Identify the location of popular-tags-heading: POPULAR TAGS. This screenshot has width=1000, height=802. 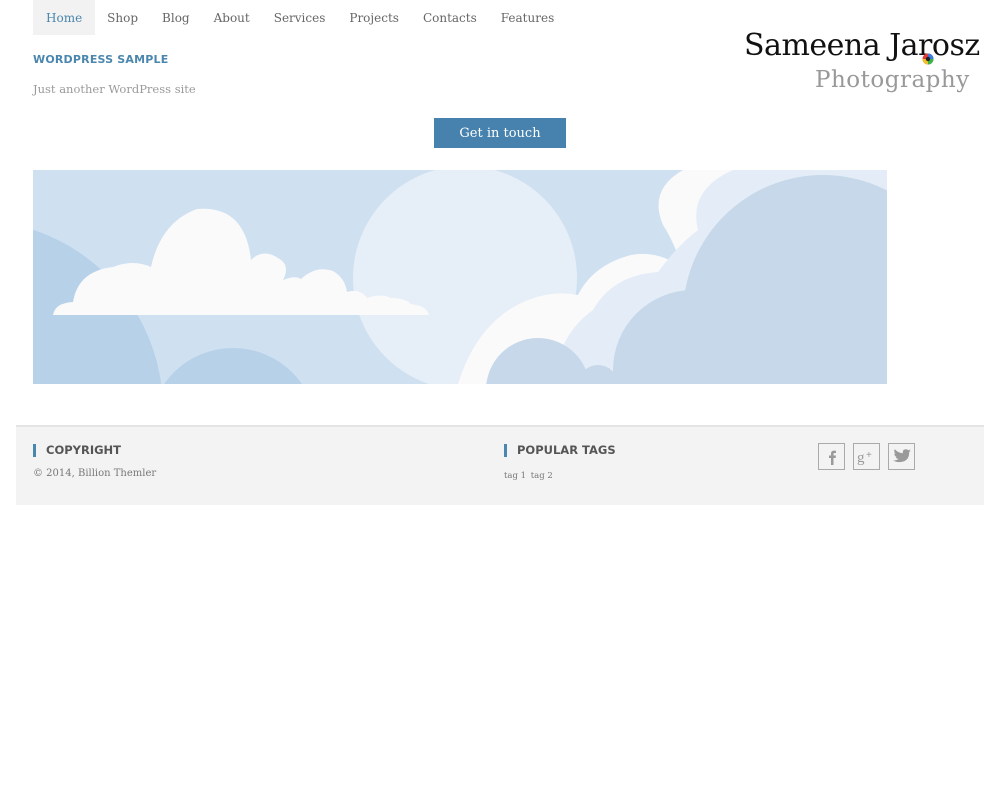
(560, 450).